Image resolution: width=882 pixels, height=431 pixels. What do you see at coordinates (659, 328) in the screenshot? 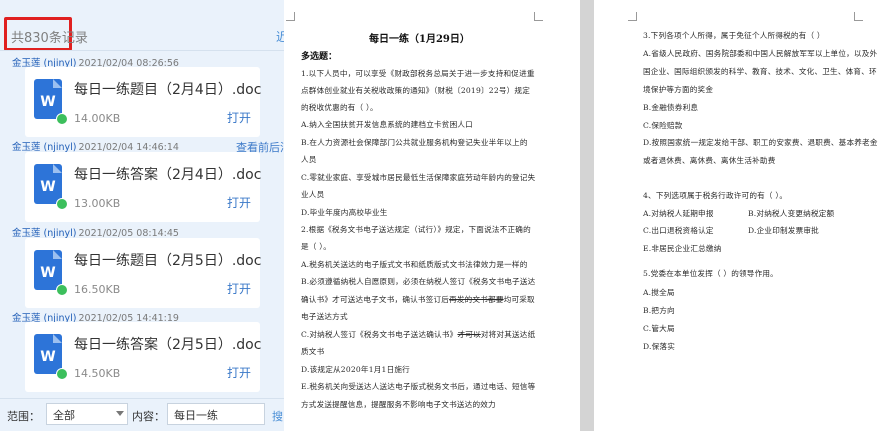
I see `doc-line: C.管大局` at bounding box center [659, 328].